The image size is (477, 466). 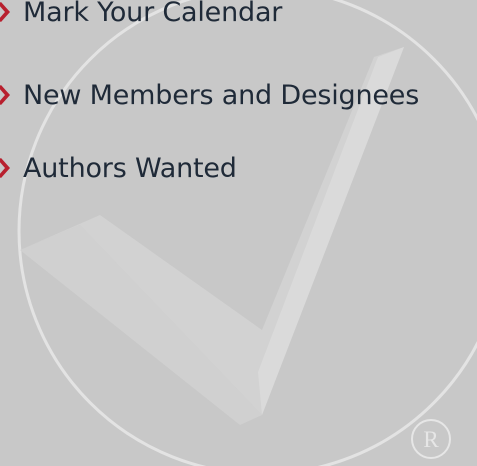 I want to click on menu-item-new-members-and-designees: New Members and Designees, so click(x=209, y=95).